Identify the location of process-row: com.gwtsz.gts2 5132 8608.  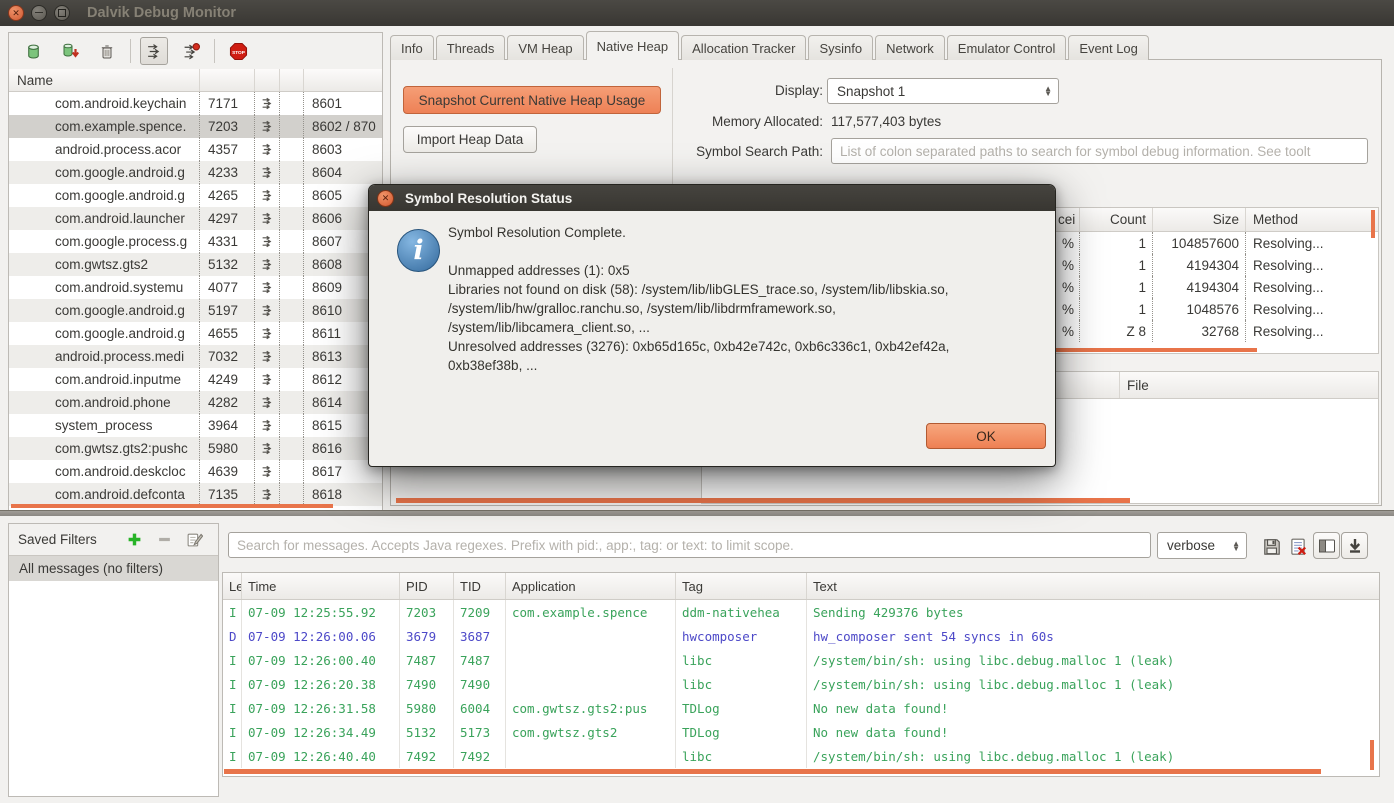
(195, 264).